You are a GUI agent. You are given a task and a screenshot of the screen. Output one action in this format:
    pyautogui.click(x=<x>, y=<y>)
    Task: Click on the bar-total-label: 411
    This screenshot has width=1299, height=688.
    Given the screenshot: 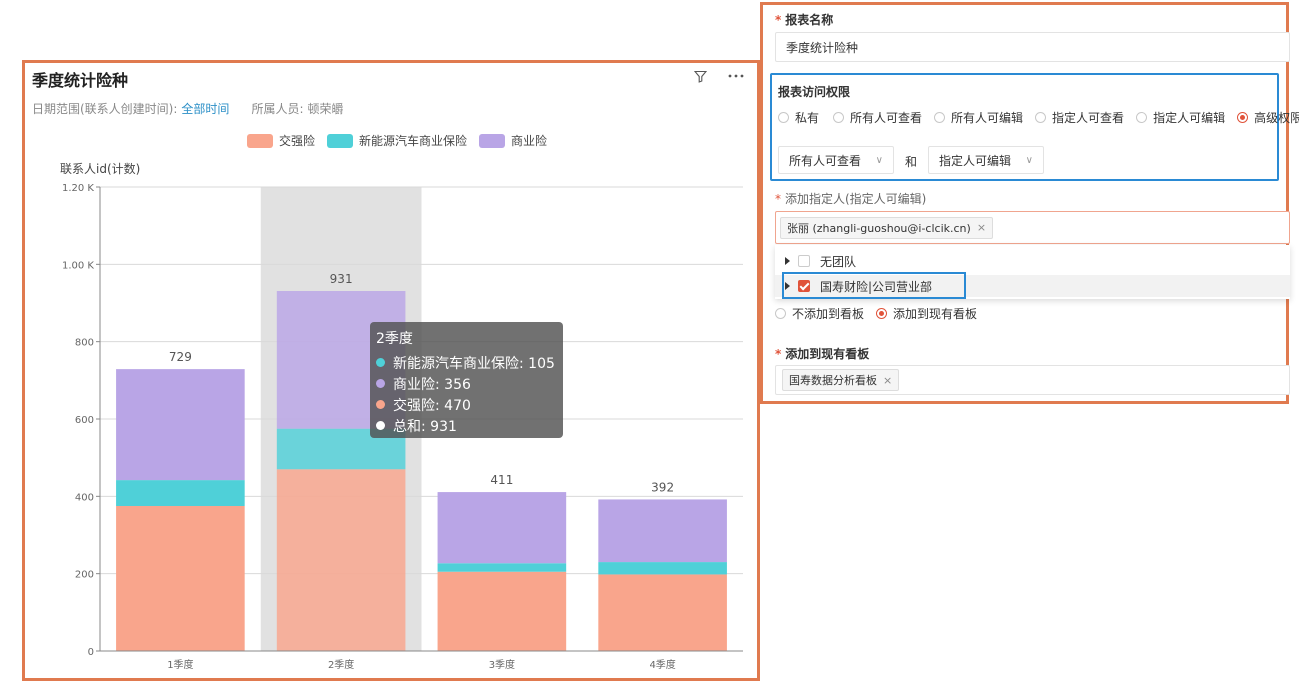 What is the action you would take?
    pyautogui.click(x=501, y=480)
    